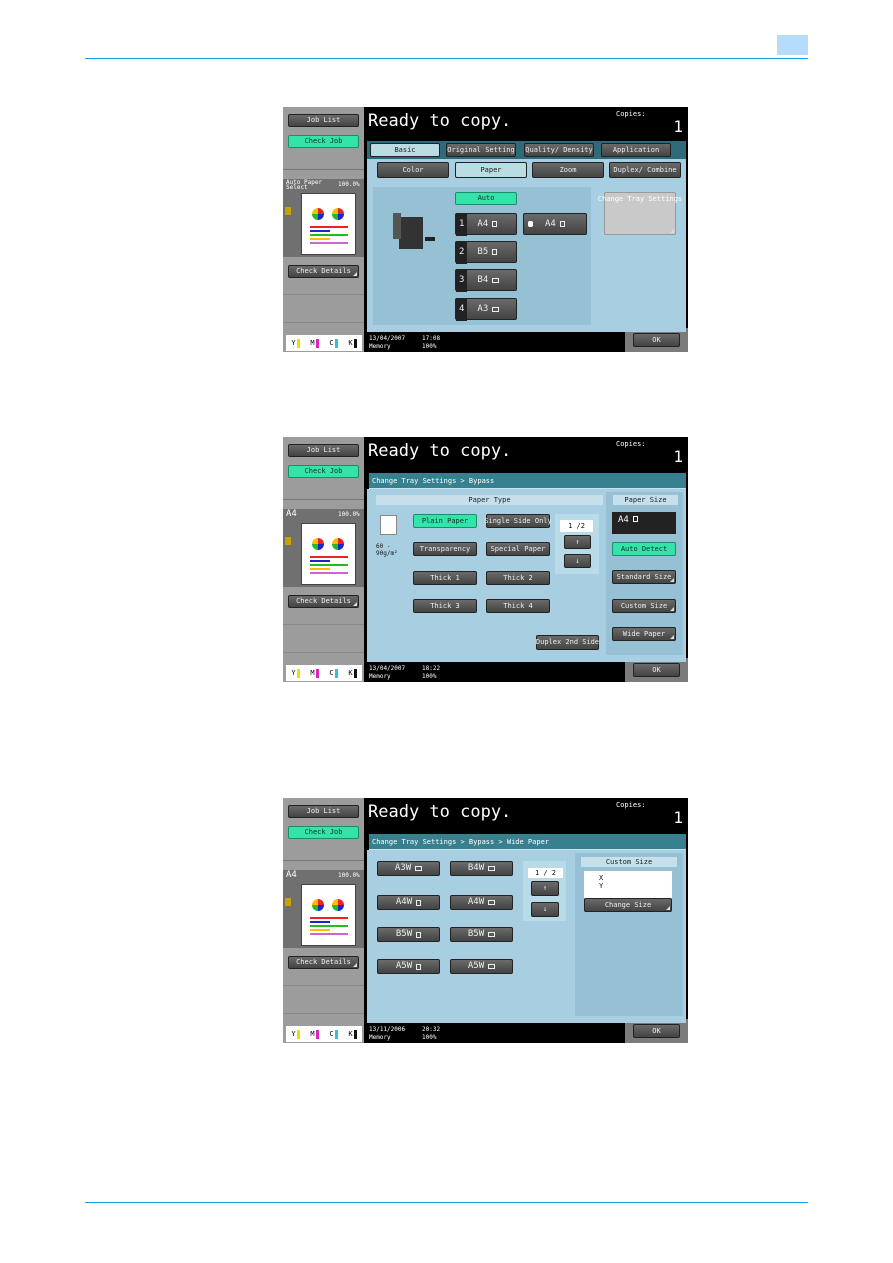 The height and width of the screenshot is (1263, 893). I want to click on thick-3-button: Thick 3, so click(445, 606).